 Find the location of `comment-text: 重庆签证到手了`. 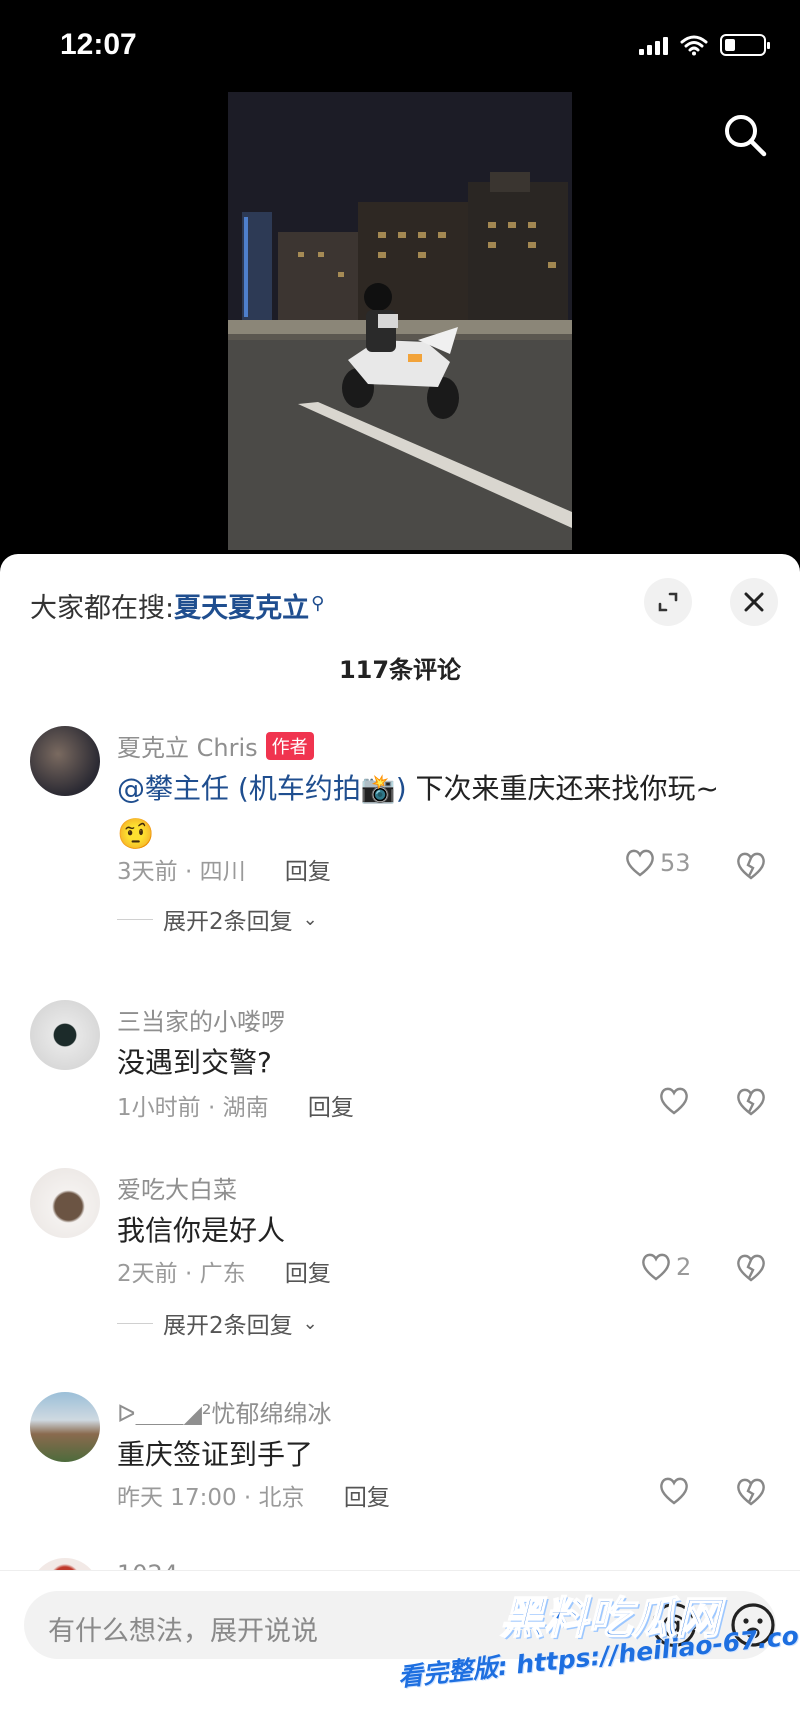

comment-text: 重庆签证到手了 is located at coordinates (215, 1454).